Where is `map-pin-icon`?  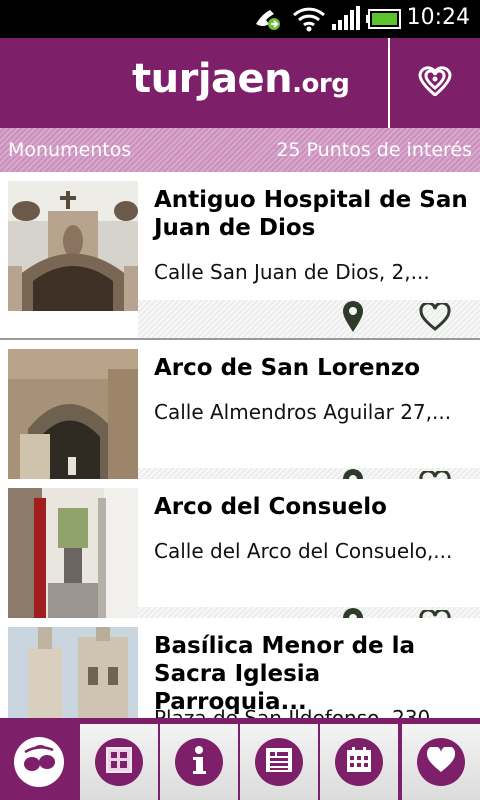 map-pin-icon is located at coordinates (353, 319).